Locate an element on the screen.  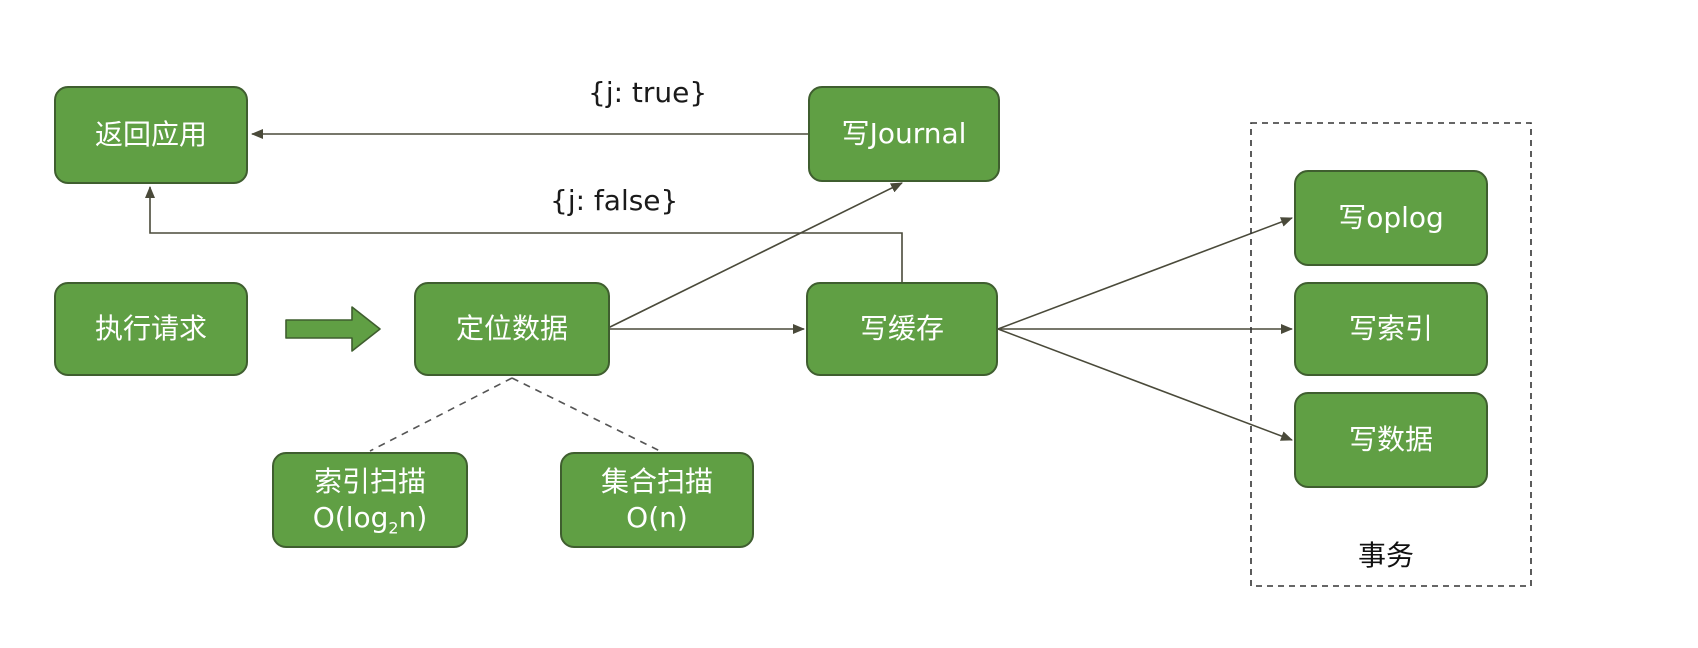
node-write-data-label: 写数据 is located at coordinates (1390, 439).